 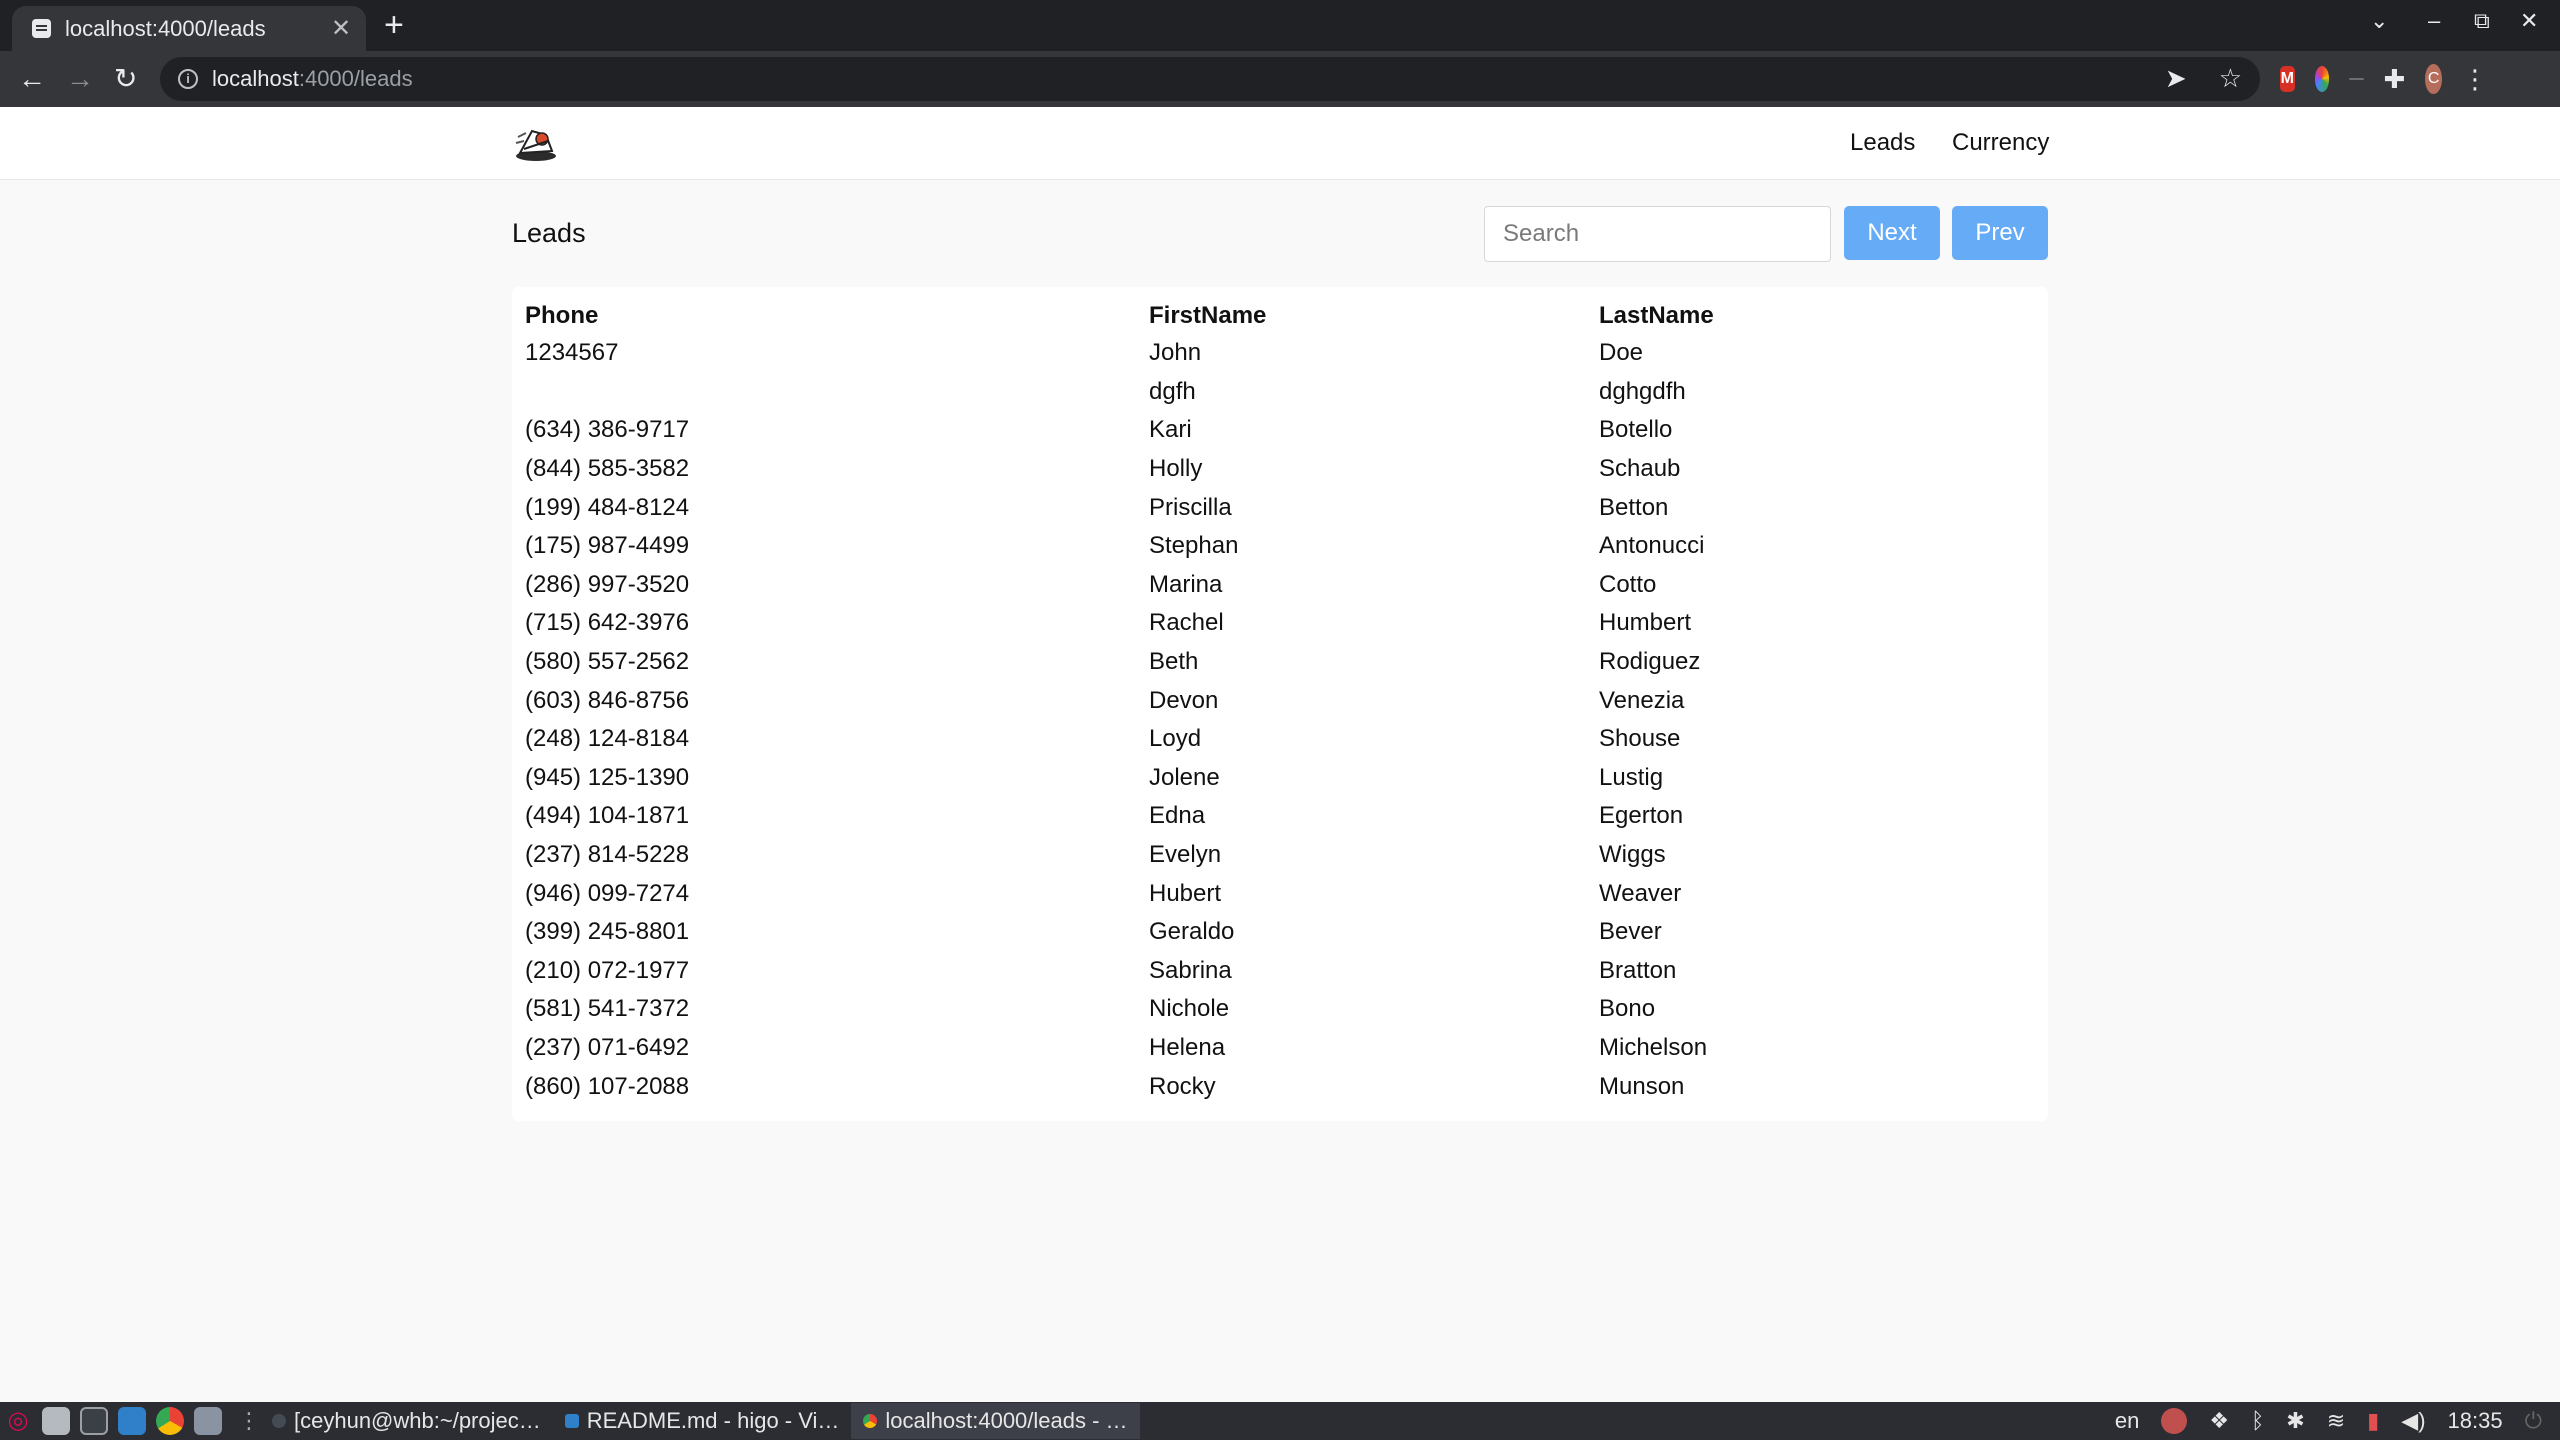 I want to click on table-row: (946) 099-7274 Hubert Weaver, so click(x=1272, y=893).